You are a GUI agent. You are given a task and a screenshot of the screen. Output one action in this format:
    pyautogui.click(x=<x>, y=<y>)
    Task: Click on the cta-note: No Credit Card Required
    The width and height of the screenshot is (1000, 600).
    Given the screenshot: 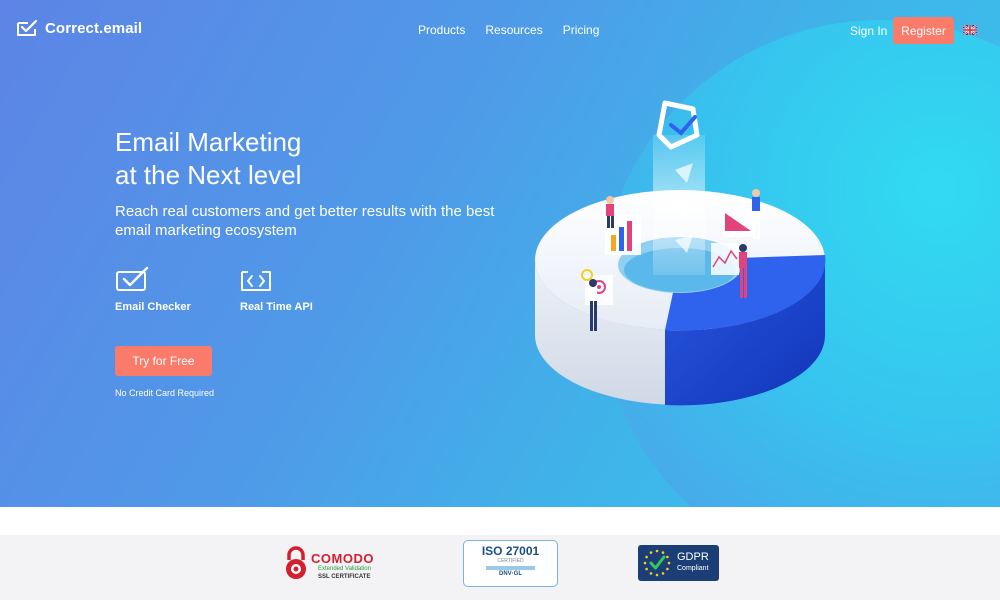 What is the action you would take?
    pyautogui.click(x=165, y=393)
    